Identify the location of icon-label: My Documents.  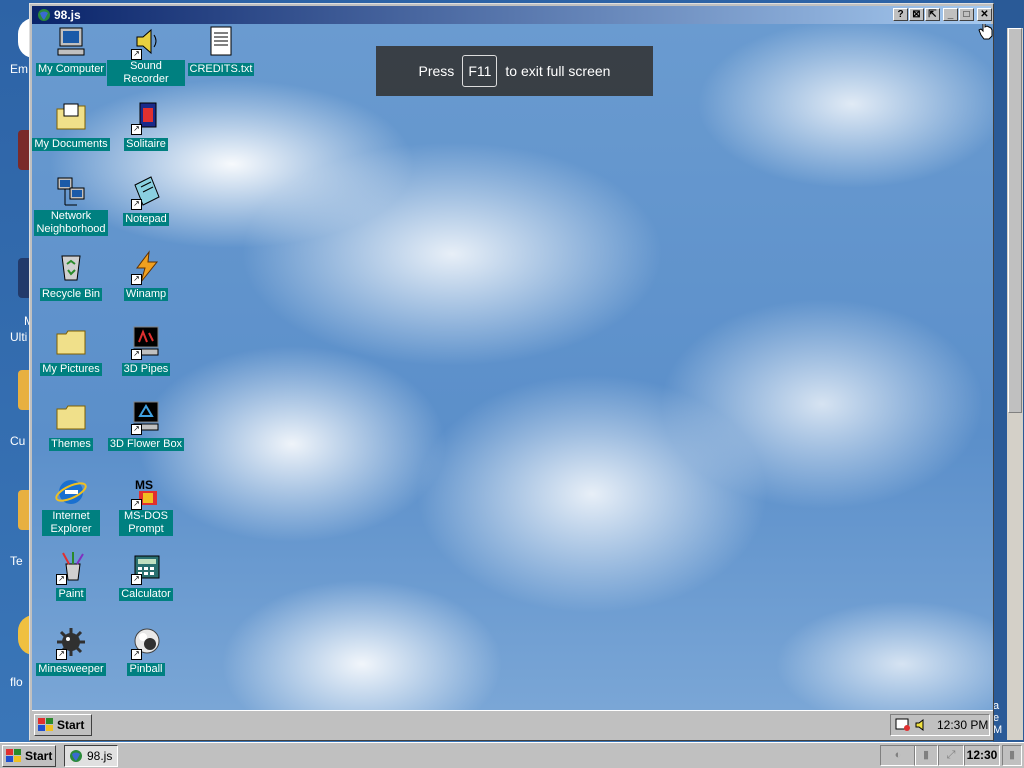
(71, 144).